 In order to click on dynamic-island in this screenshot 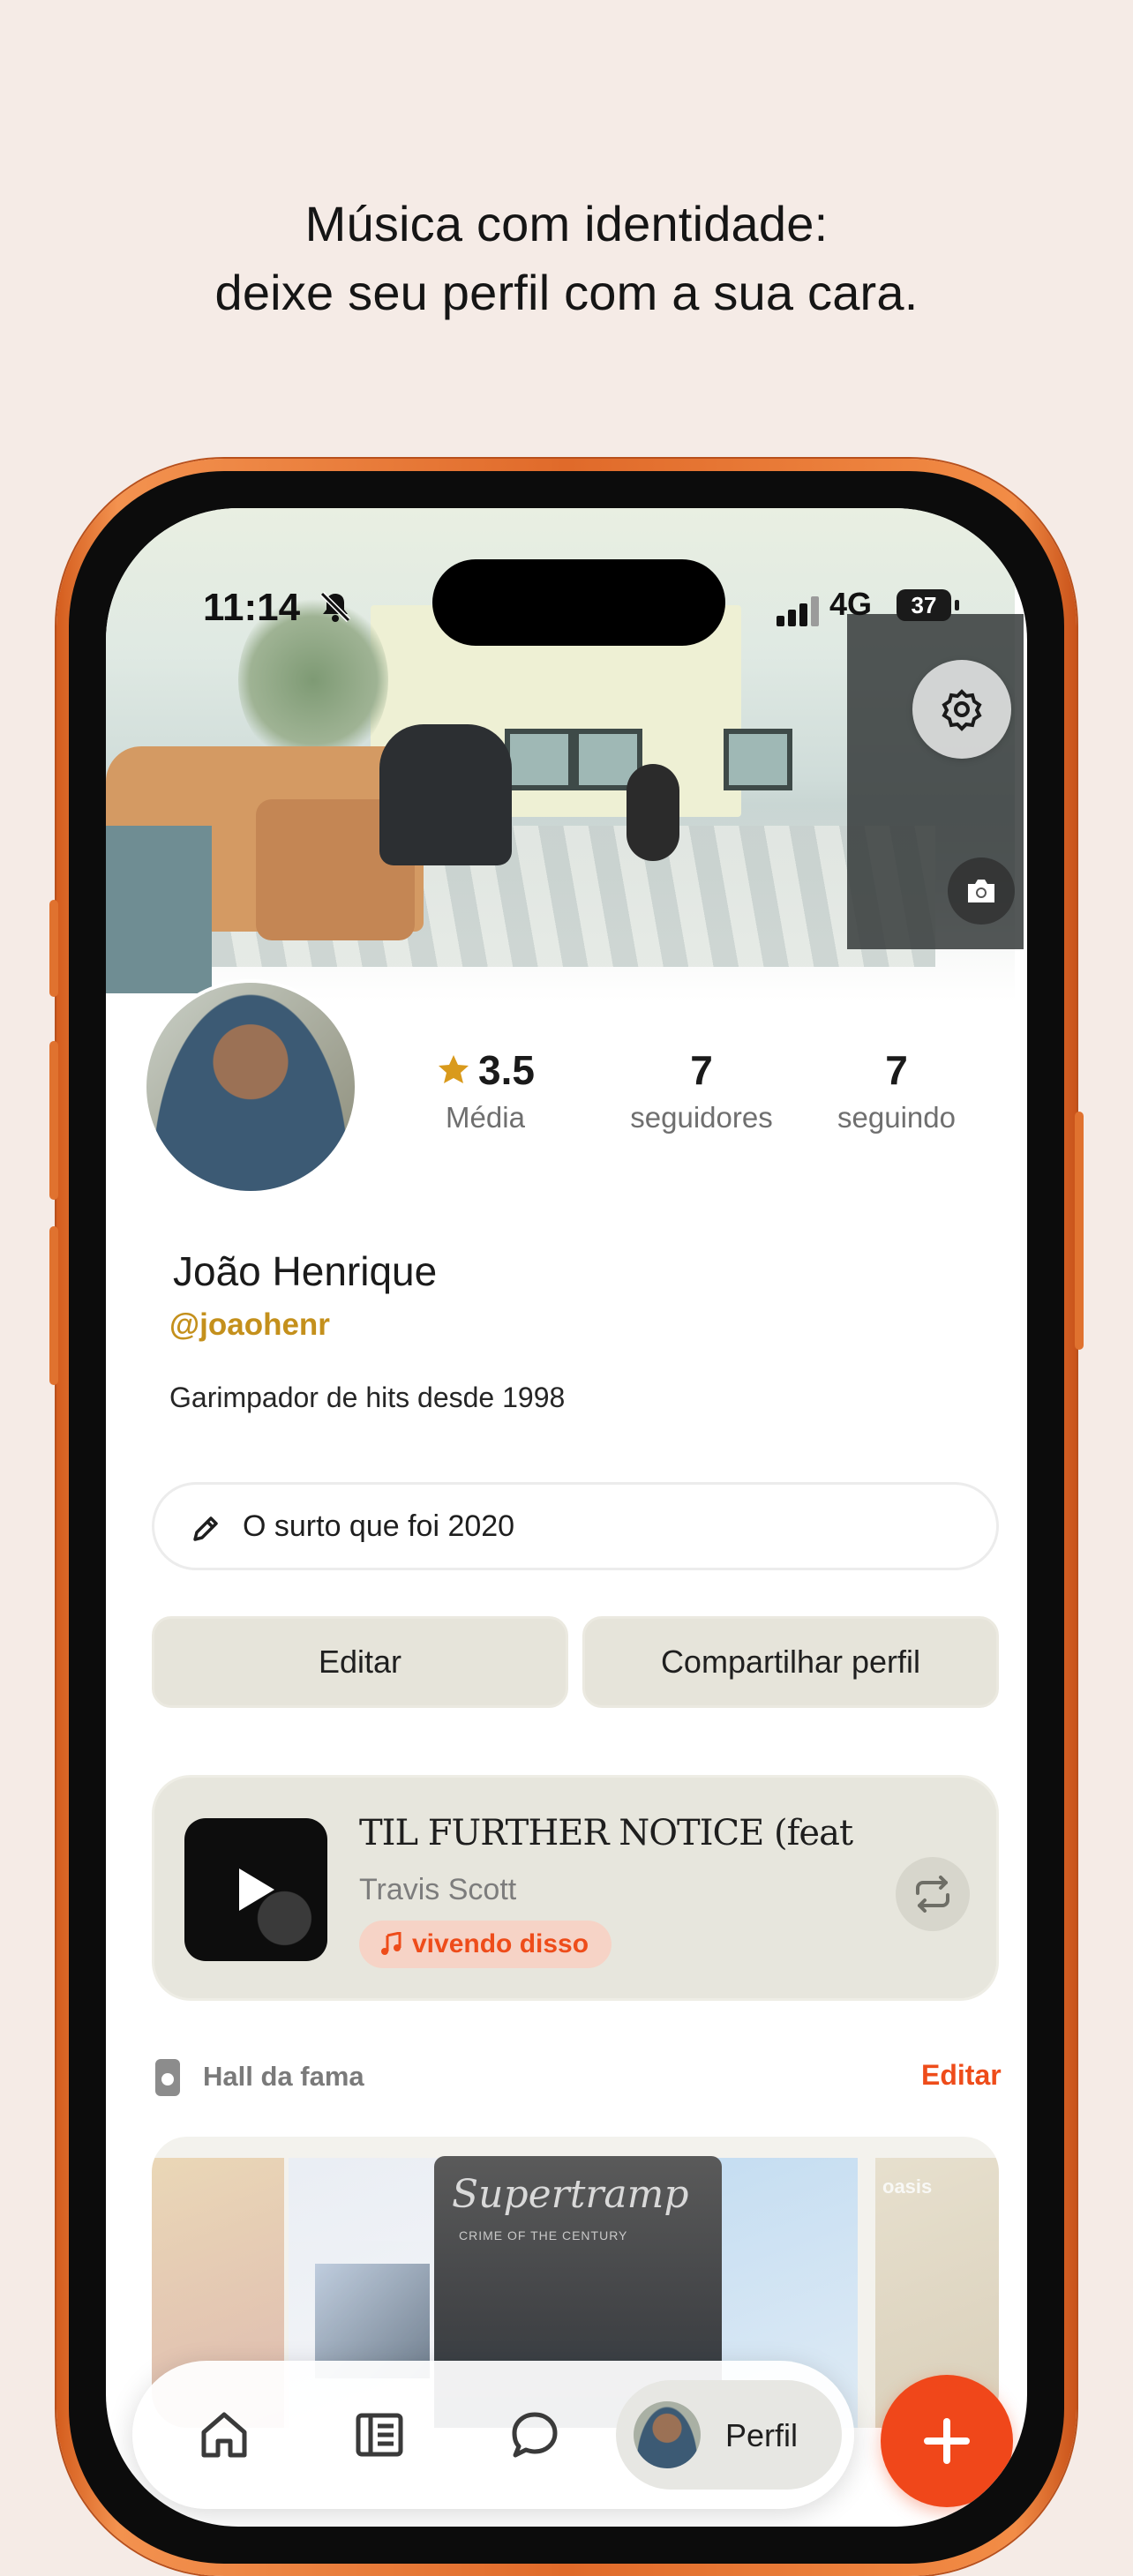, I will do `click(578, 603)`.